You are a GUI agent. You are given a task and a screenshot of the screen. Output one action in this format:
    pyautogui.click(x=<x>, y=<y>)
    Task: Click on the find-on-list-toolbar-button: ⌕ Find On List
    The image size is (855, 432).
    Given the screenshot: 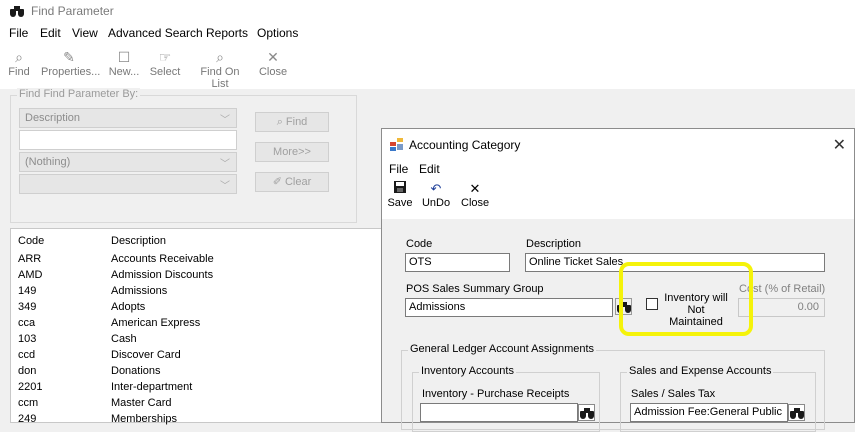 What is the action you would take?
    pyautogui.click(x=220, y=69)
    